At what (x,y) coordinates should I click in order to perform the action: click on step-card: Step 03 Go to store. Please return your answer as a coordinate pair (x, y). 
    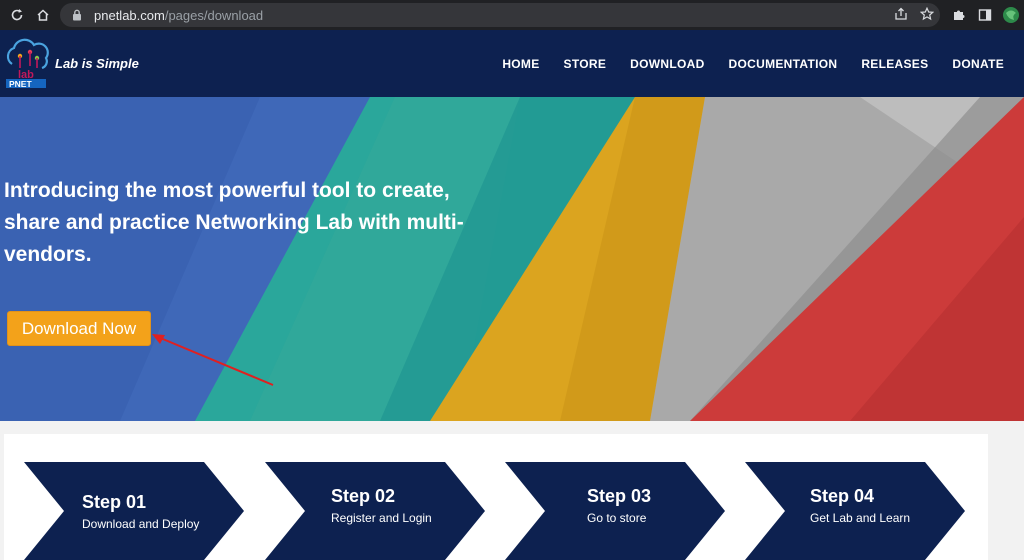
    Looking at the image, I should click on (615, 511).